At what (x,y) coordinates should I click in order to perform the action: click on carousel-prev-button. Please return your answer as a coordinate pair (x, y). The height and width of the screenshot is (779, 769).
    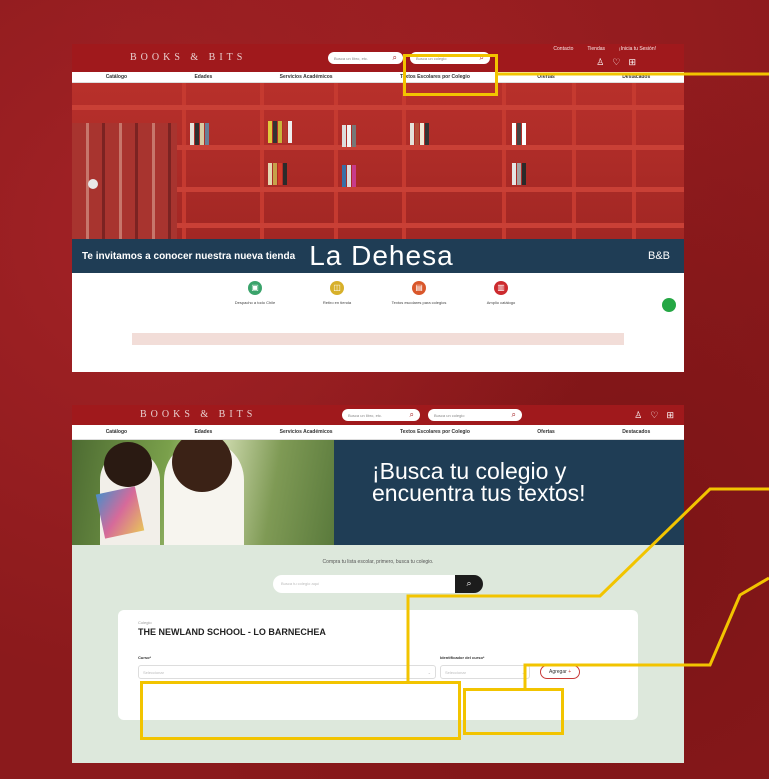
    Looking at the image, I should click on (93, 184).